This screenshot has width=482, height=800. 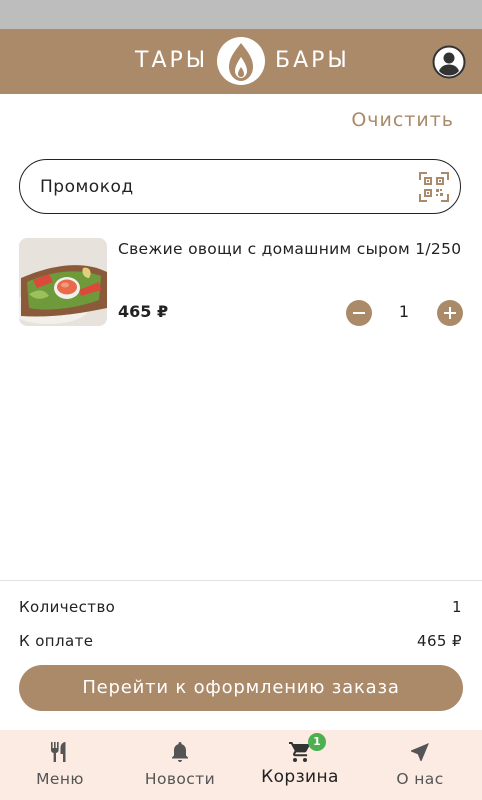 I want to click on nav-item-about: О нас, so click(x=420, y=765).